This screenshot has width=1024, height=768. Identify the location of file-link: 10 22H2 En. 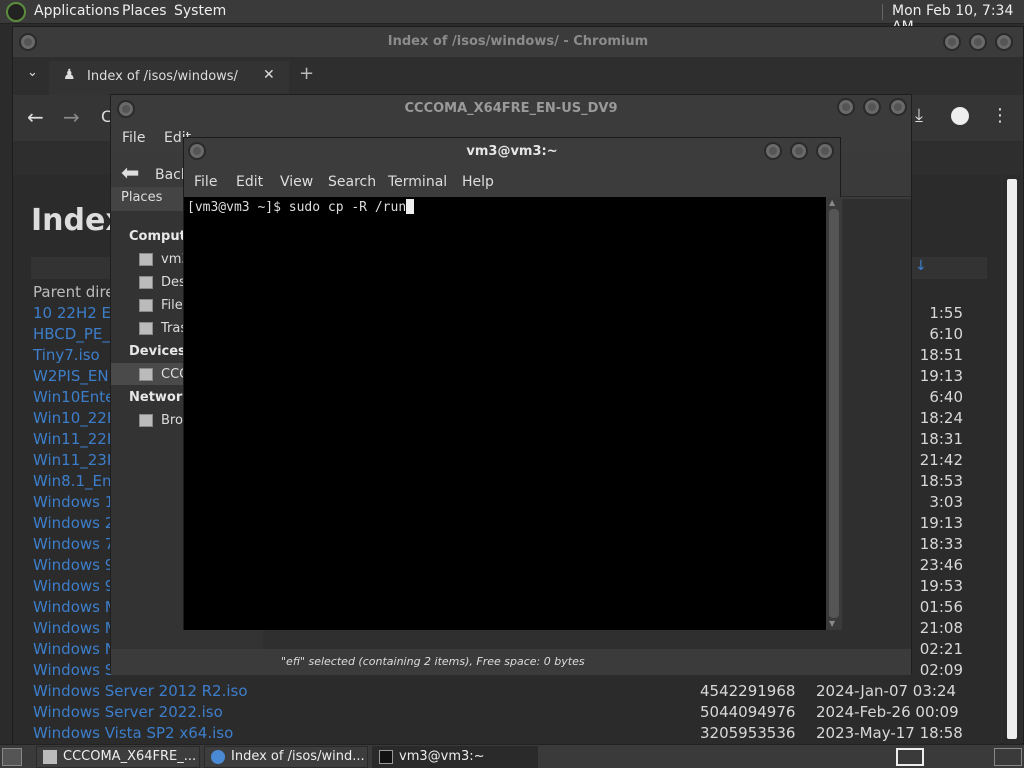
(77, 313).